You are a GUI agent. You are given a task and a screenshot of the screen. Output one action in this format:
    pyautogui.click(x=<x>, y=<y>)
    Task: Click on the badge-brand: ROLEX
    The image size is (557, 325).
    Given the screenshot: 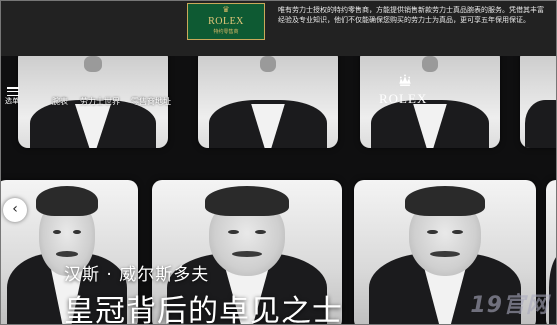 What is the action you would take?
    pyautogui.click(x=226, y=21)
    